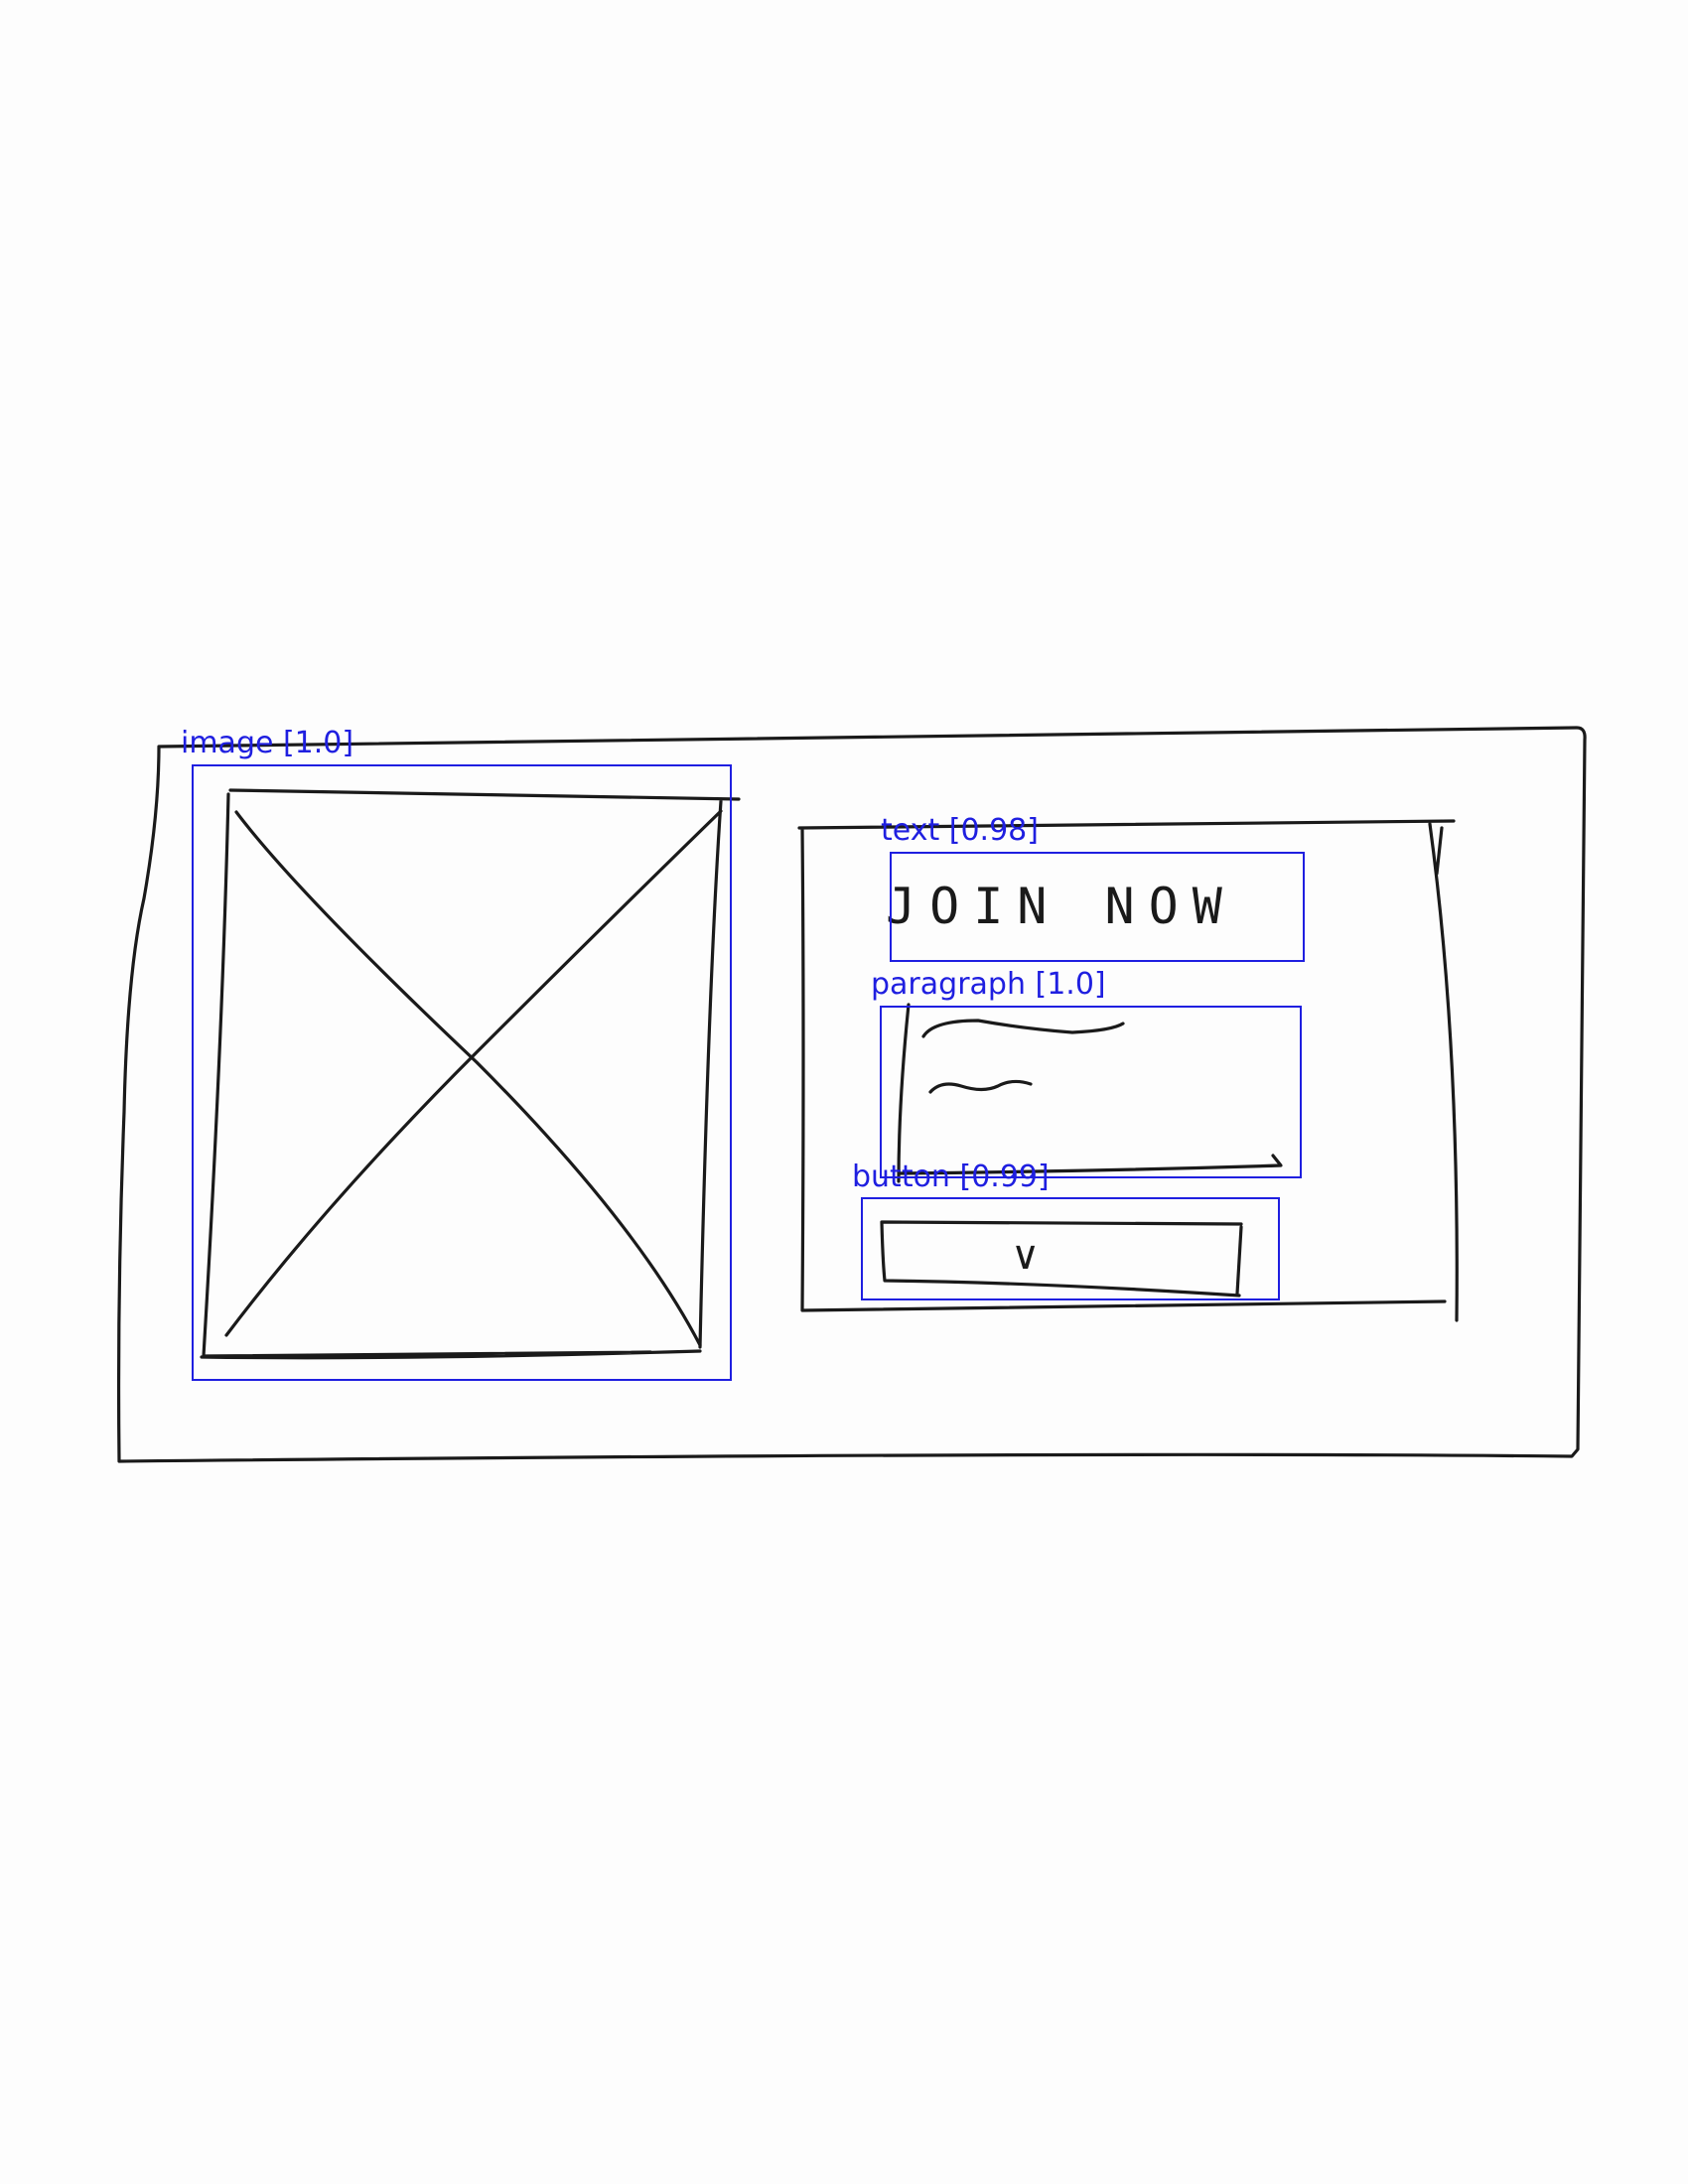 This screenshot has height=2184, width=1688. Describe the element at coordinates (462, 1072) in the screenshot. I see `detection-box-image` at that location.